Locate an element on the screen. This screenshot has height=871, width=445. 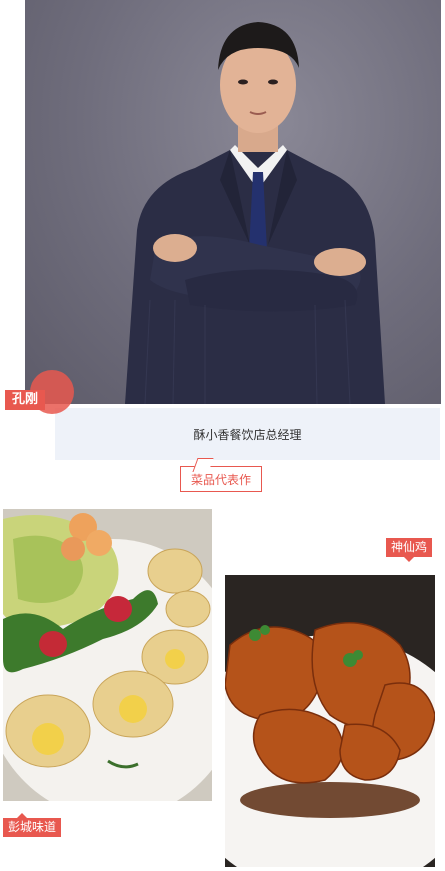
signature-dishes-label: 菜品代表作 is located at coordinates (221, 479).